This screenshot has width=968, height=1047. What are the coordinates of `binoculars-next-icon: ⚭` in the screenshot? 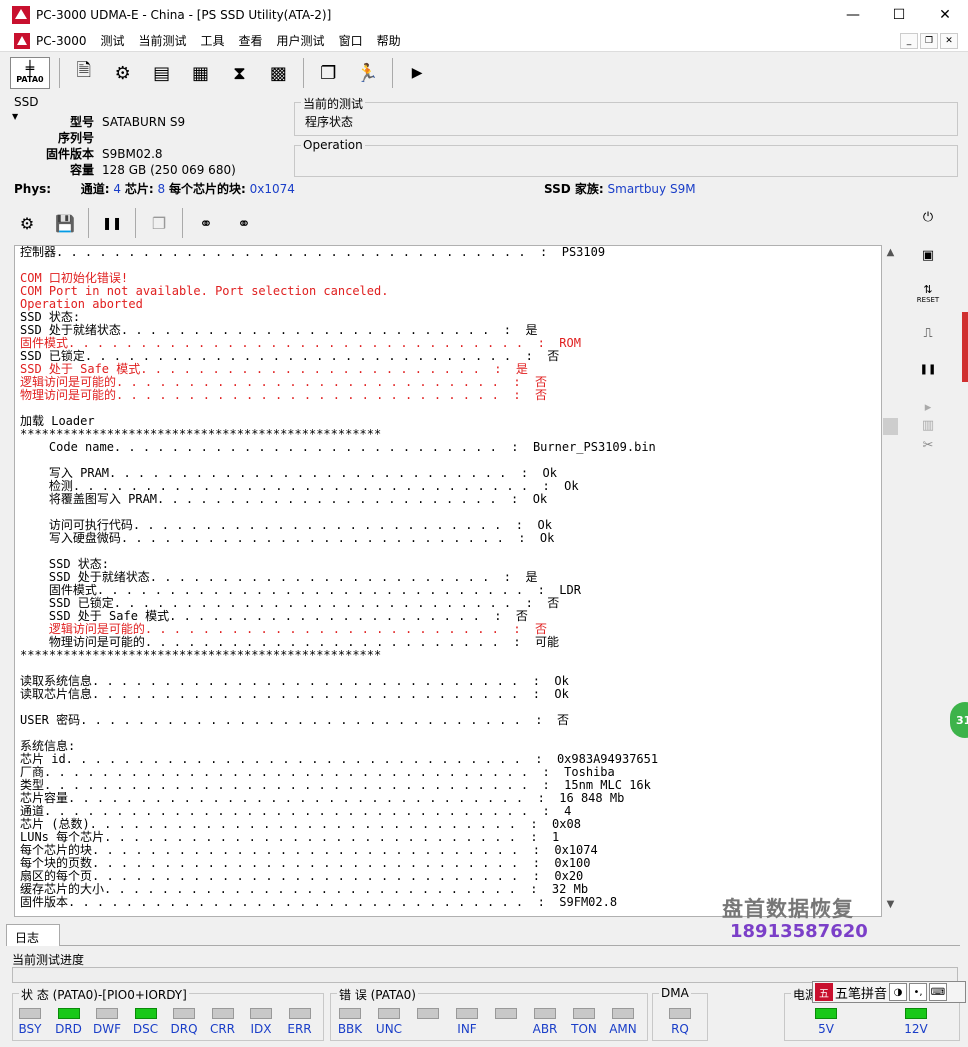 It's located at (244, 223).